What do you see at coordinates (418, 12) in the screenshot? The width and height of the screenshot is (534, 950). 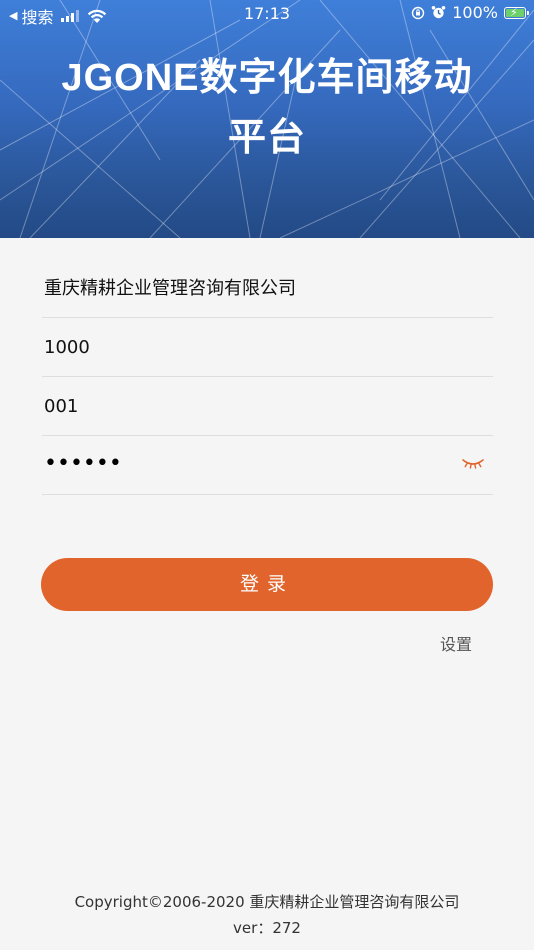 I see `orientation-lock-icon` at bounding box center [418, 12].